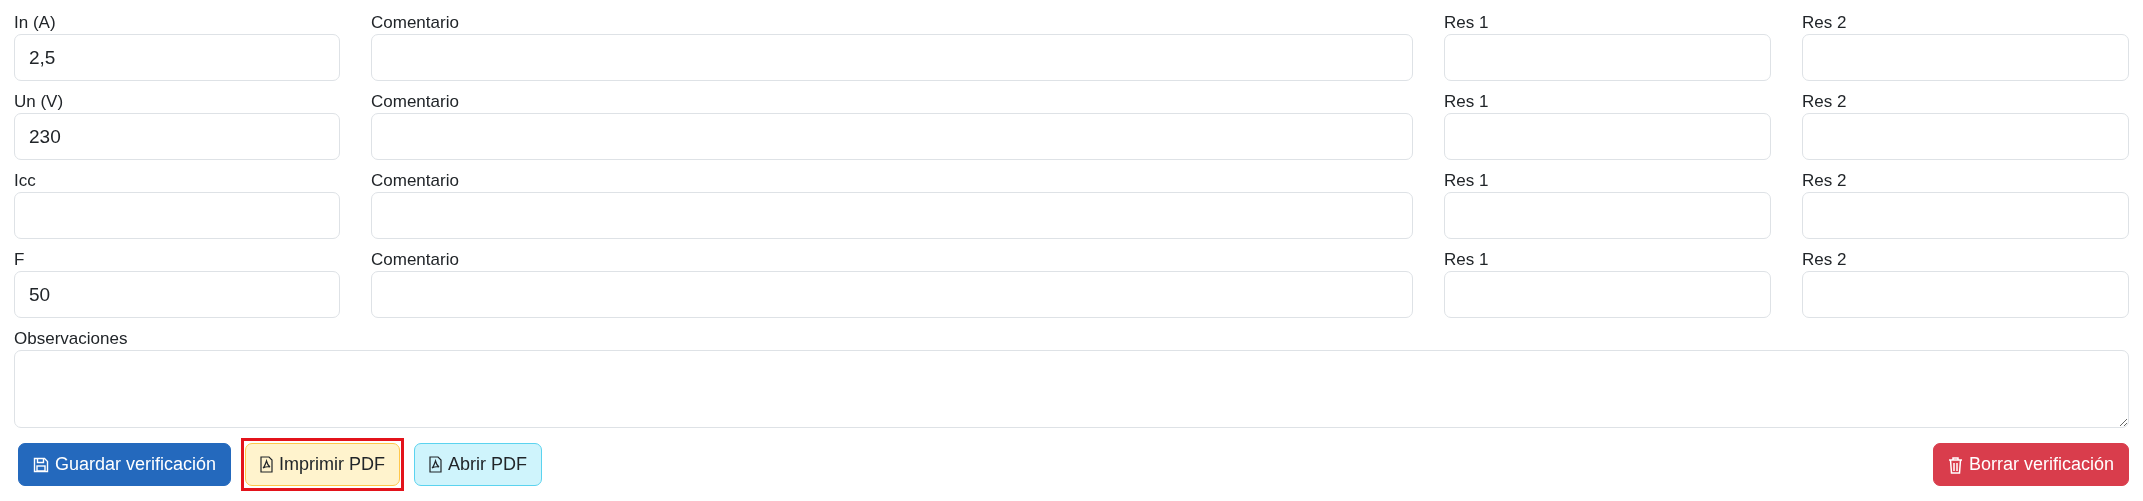 The width and height of the screenshot is (2143, 501). Describe the element at coordinates (25, 181) in the screenshot. I see `field-label: Icc` at that location.